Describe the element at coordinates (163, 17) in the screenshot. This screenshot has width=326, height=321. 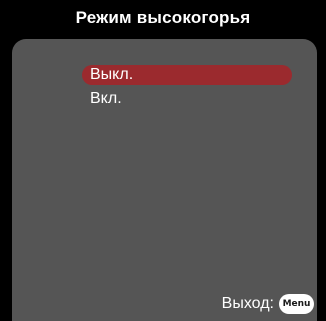
I see `menu-title: Режим высокогорья` at that location.